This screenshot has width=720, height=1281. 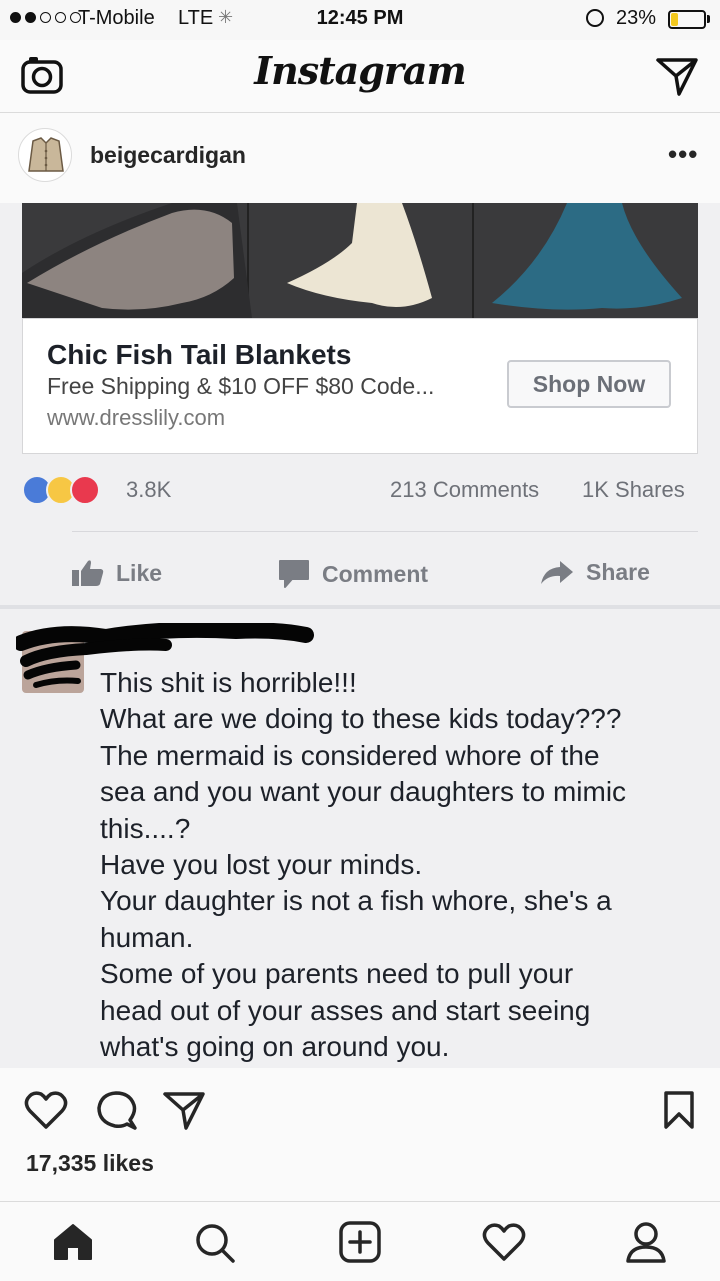 I want to click on comment-line: This shit is horrible!!!, so click(x=228, y=682).